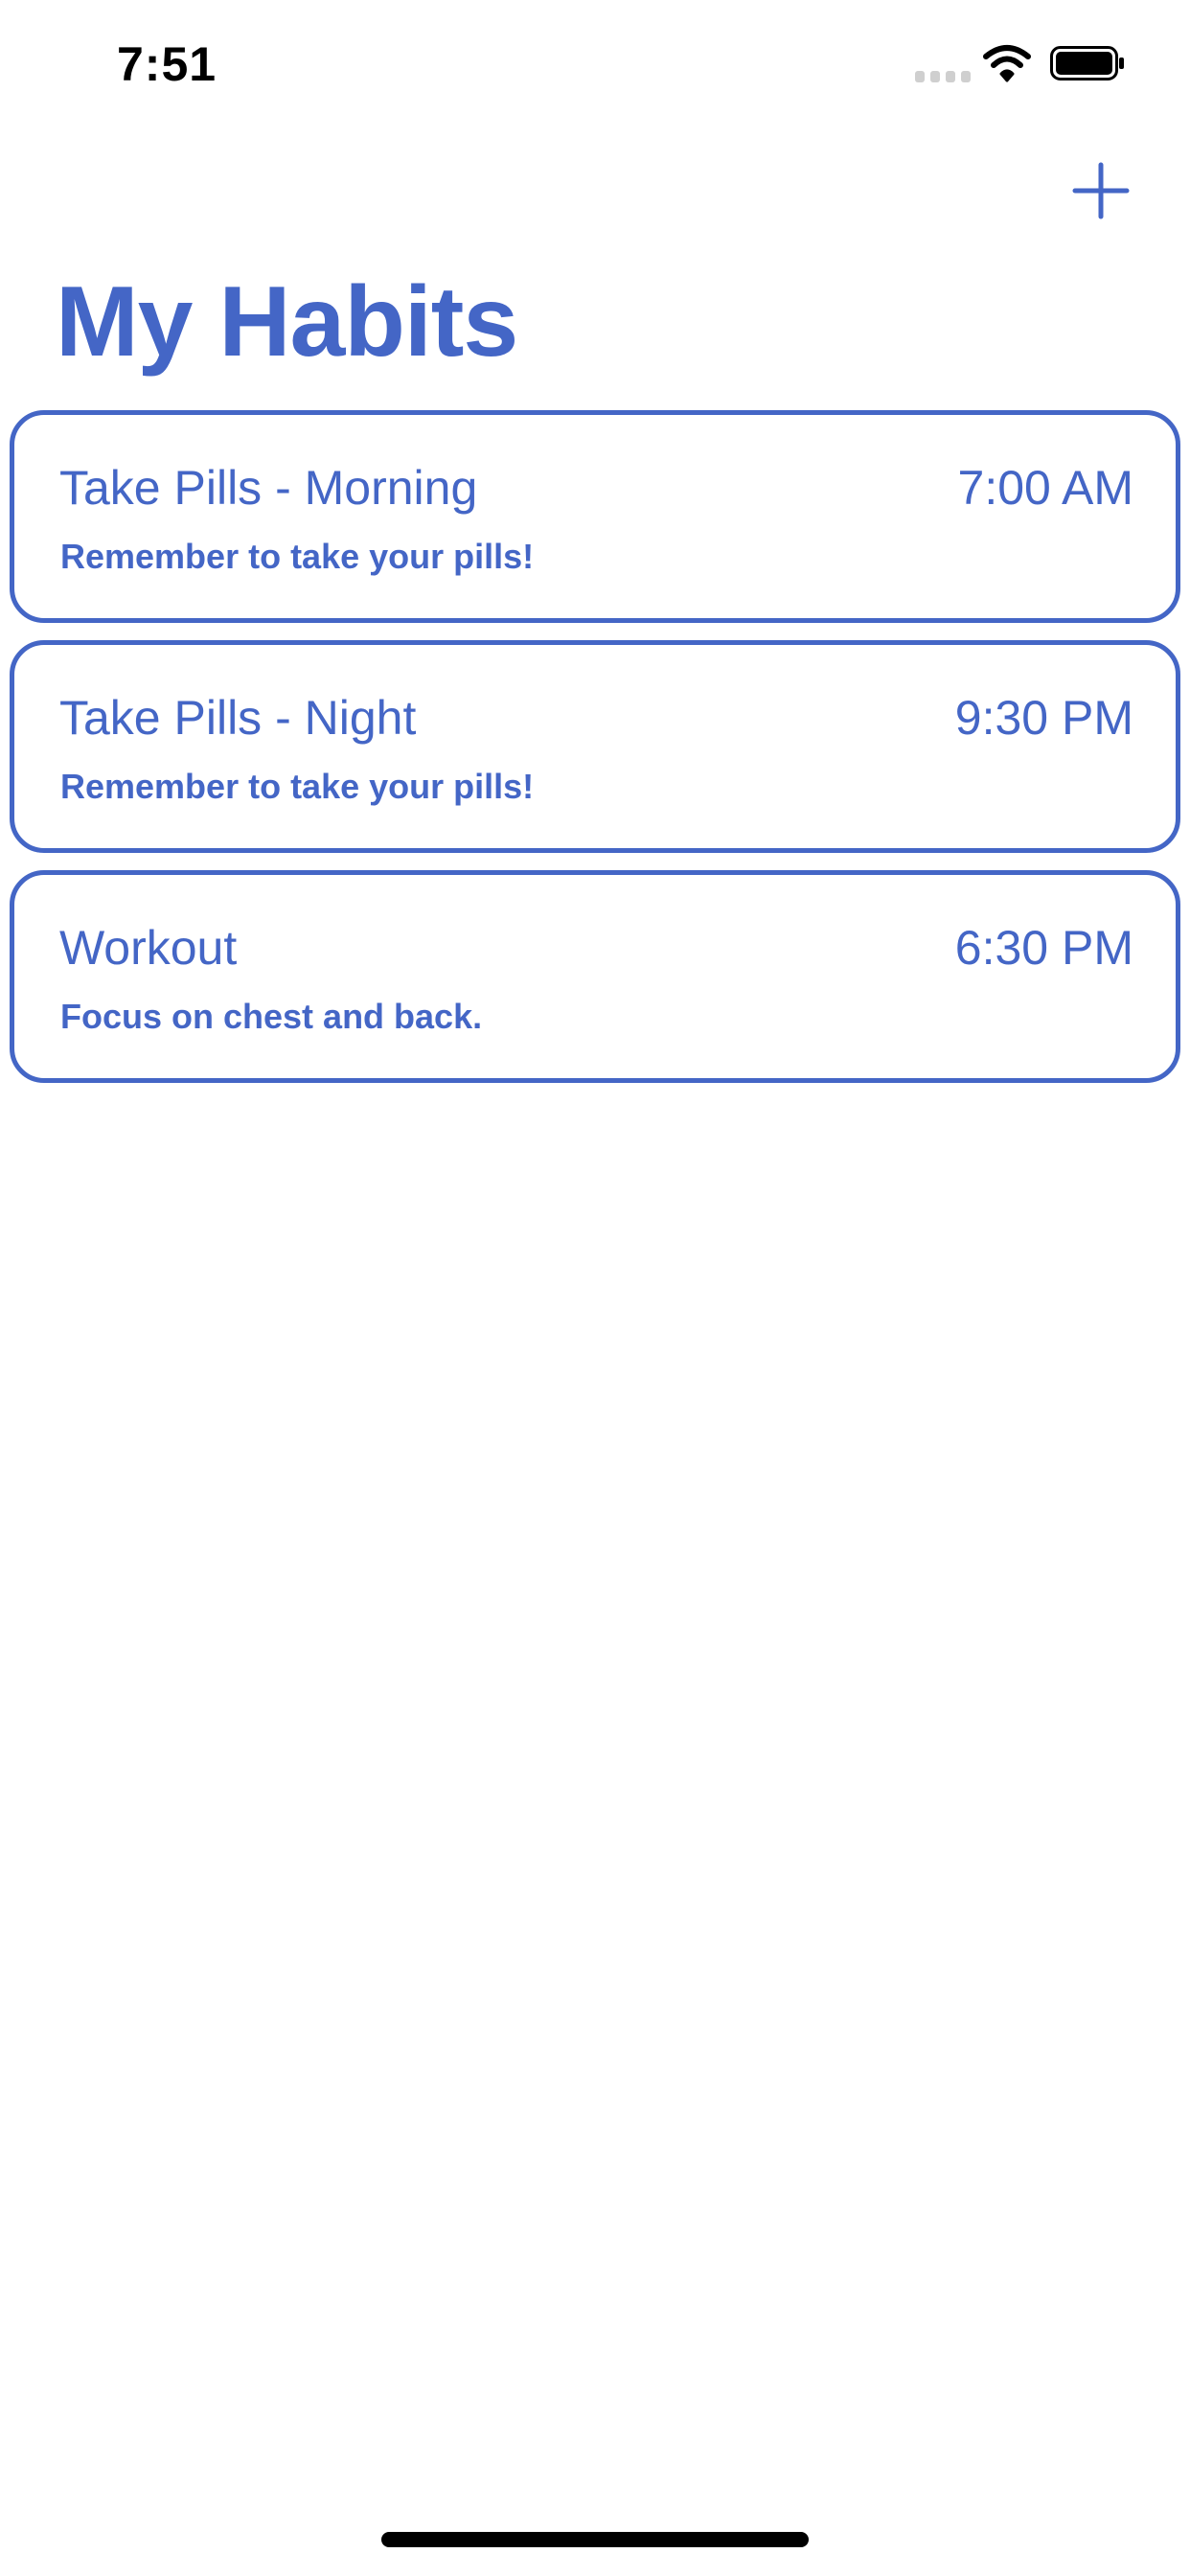 The width and height of the screenshot is (1190, 2576). What do you see at coordinates (595, 67) in the screenshot?
I see `status-bar: 7:51` at bounding box center [595, 67].